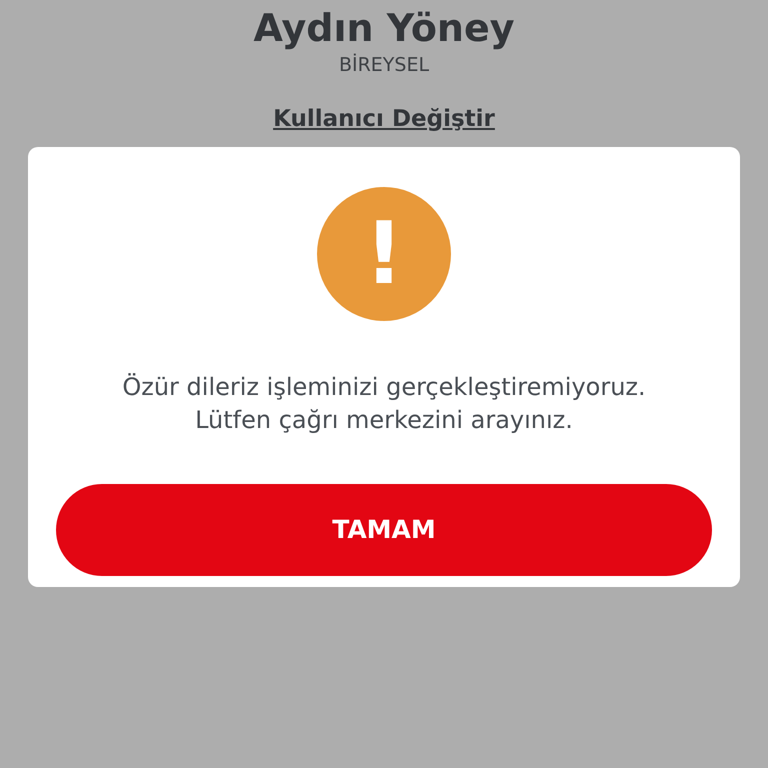 The image size is (768, 768). What do you see at coordinates (384, 65) in the screenshot?
I see `account-type: BİREYSEL` at bounding box center [384, 65].